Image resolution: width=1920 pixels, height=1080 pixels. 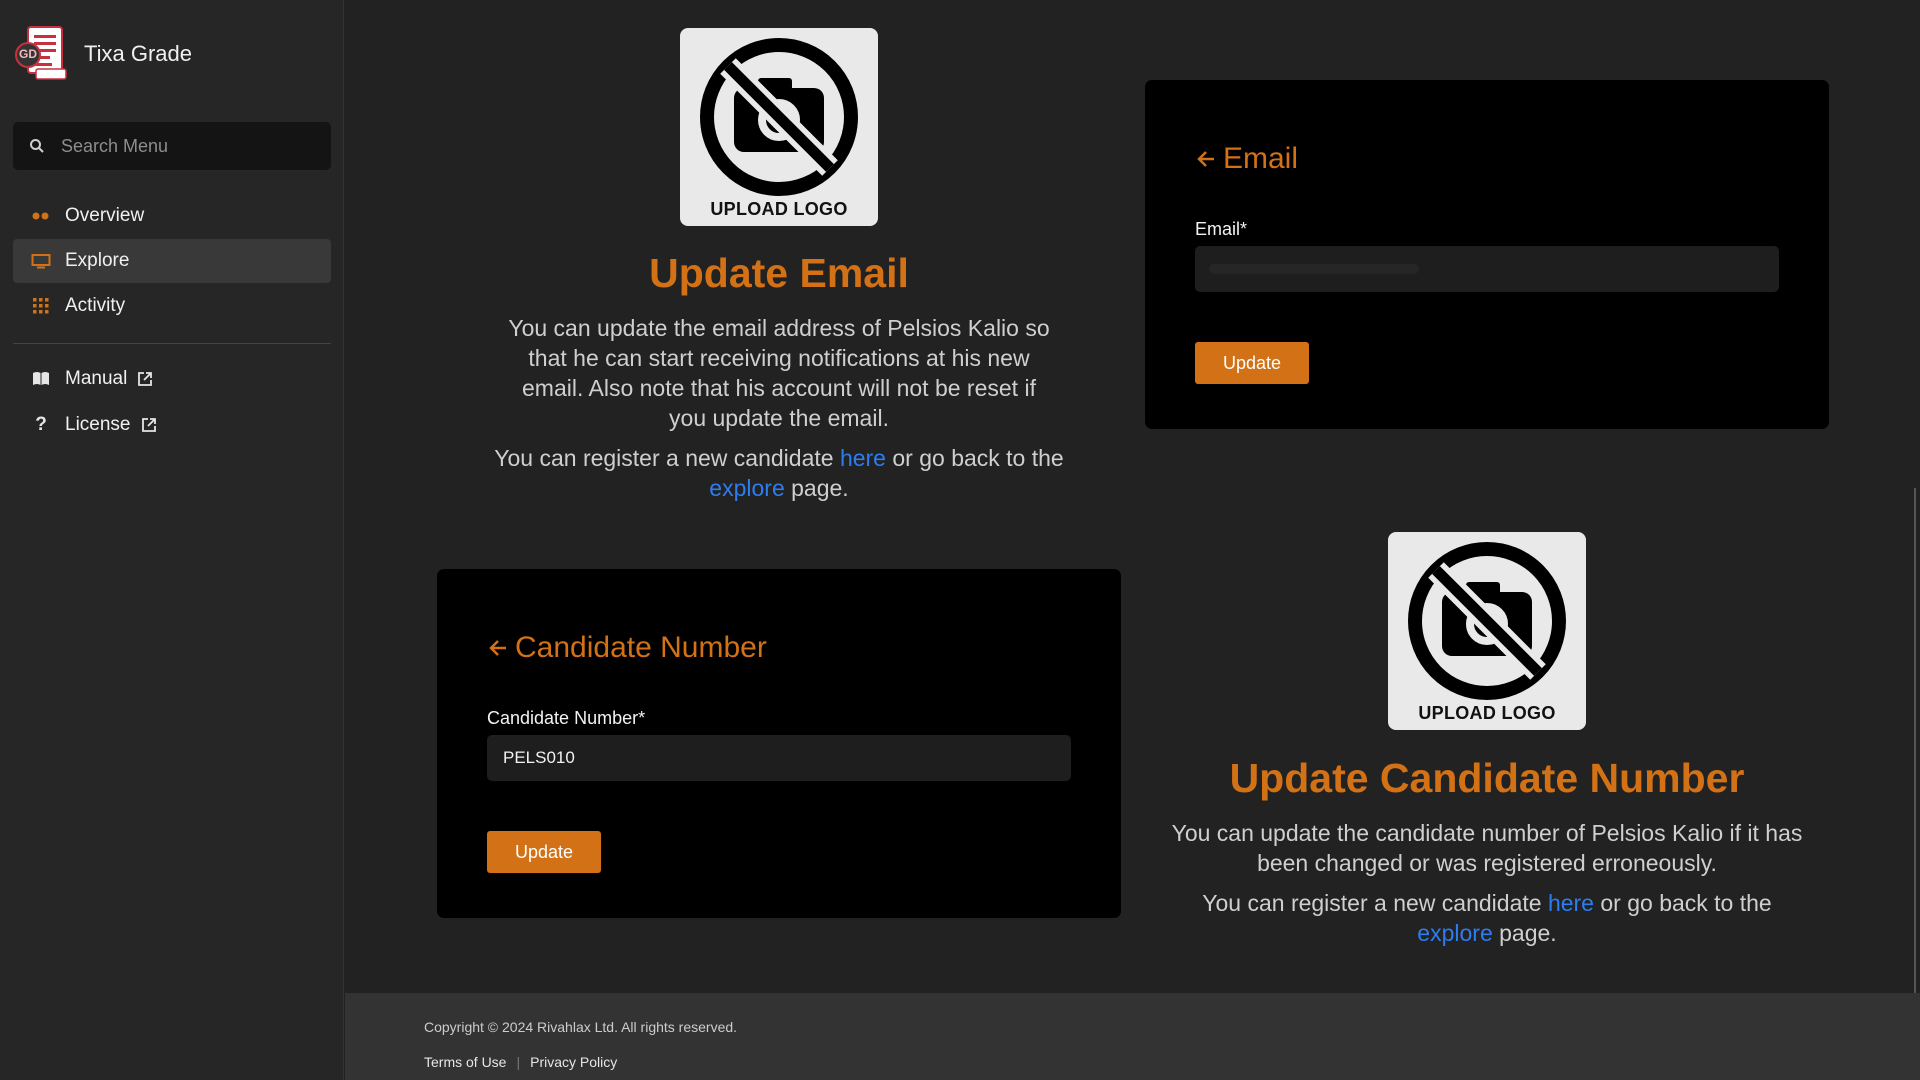 What do you see at coordinates (1487, 254) in the screenshot?
I see `email-card: Email Email* Update` at bounding box center [1487, 254].